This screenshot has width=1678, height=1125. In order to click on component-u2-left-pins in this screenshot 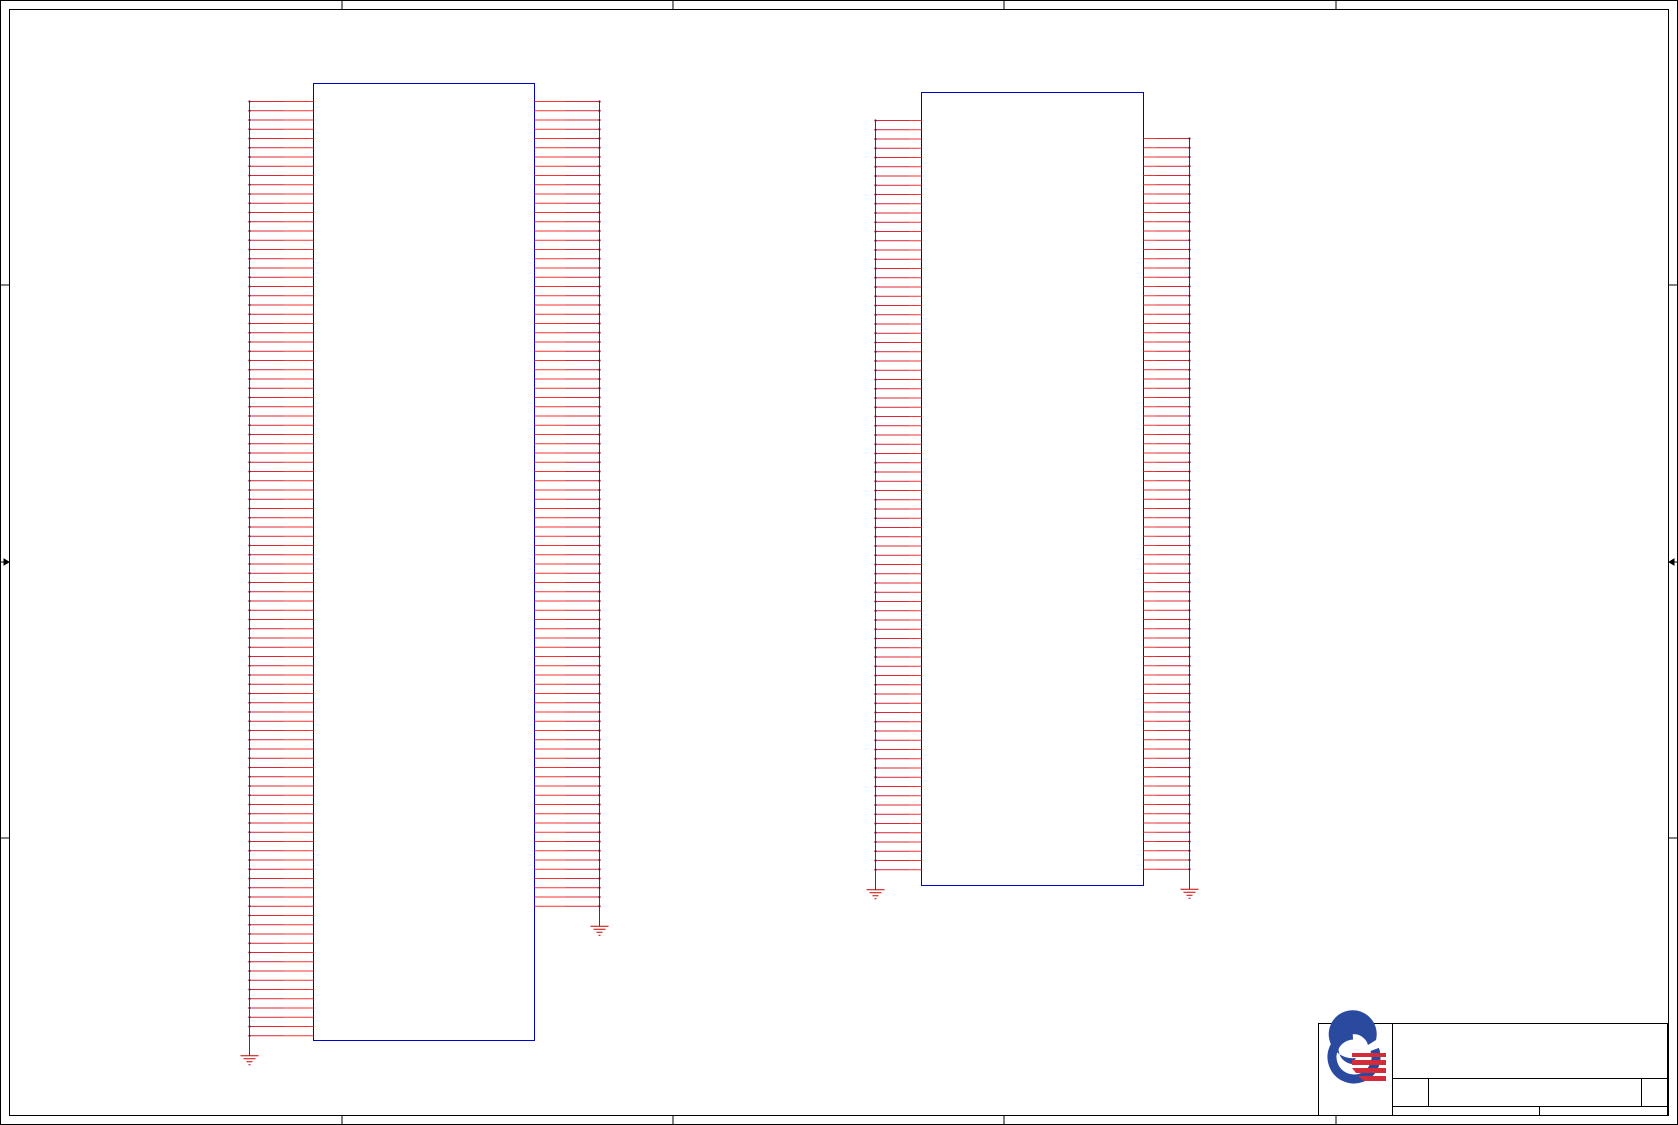, I will do `click(898, 504)`.